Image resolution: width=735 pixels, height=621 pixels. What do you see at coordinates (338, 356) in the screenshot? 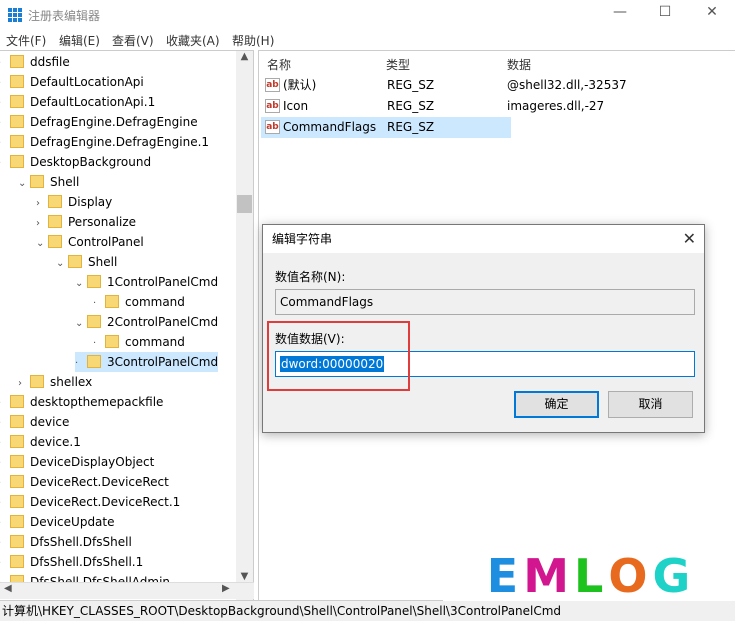
I see `highlight-box` at bounding box center [338, 356].